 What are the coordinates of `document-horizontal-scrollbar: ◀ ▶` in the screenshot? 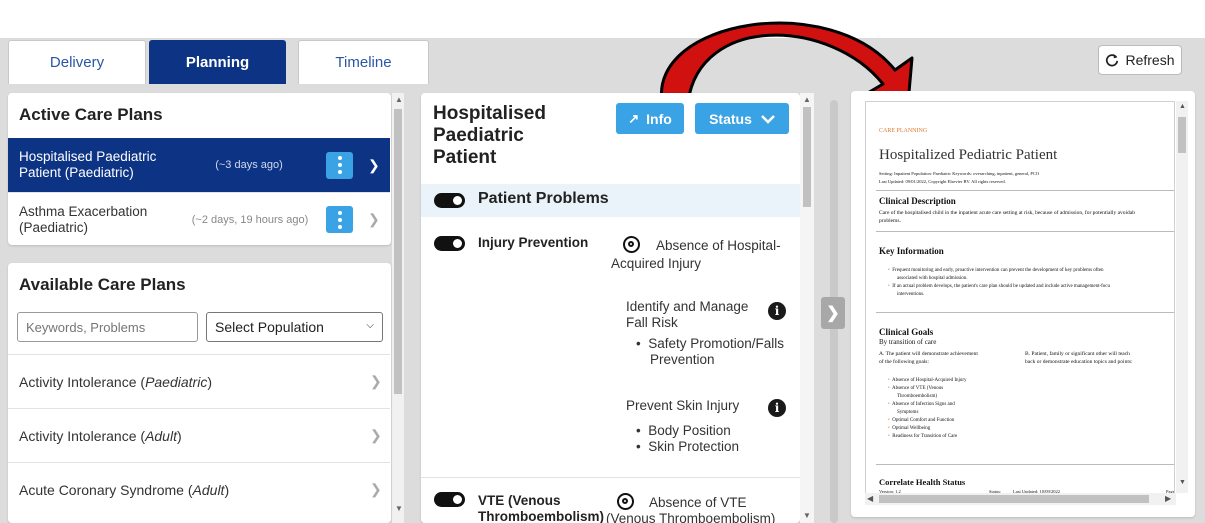 It's located at (1020, 499).